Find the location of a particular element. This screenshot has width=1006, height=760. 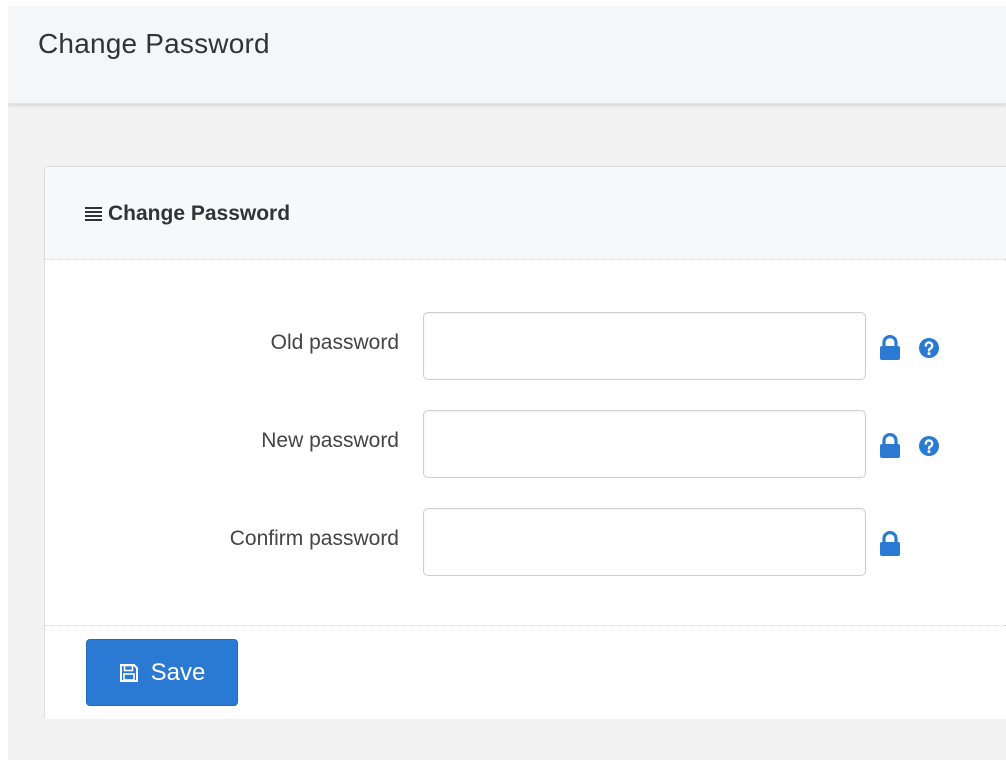

confirm-password-input is located at coordinates (644, 542).